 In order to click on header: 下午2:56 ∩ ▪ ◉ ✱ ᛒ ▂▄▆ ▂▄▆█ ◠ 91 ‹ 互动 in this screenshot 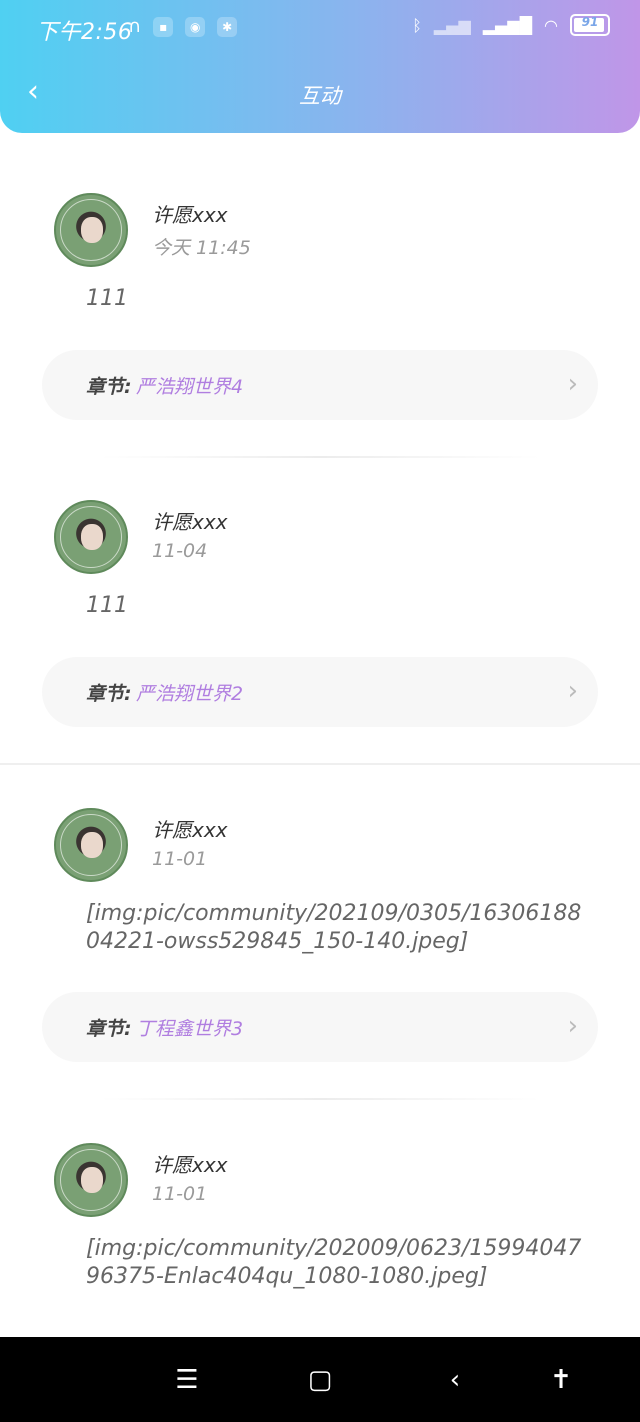, I will do `click(320, 66)`.